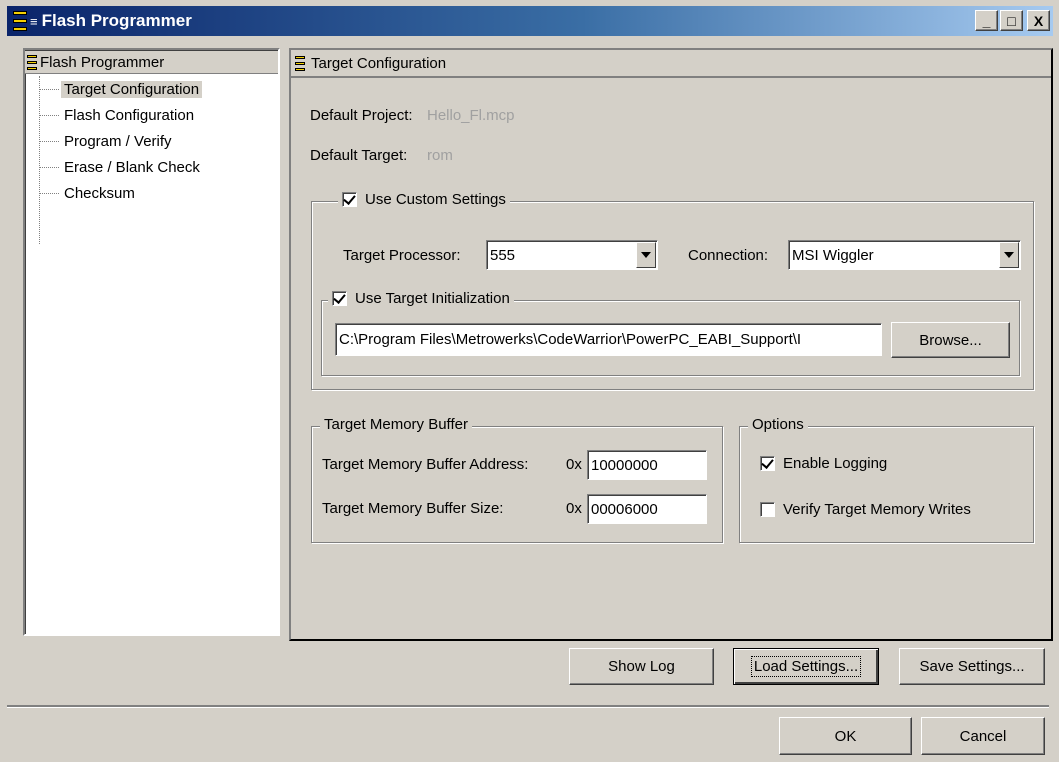  What do you see at coordinates (34, 21) in the screenshot?
I see `system-menu-icon: ≡` at bounding box center [34, 21].